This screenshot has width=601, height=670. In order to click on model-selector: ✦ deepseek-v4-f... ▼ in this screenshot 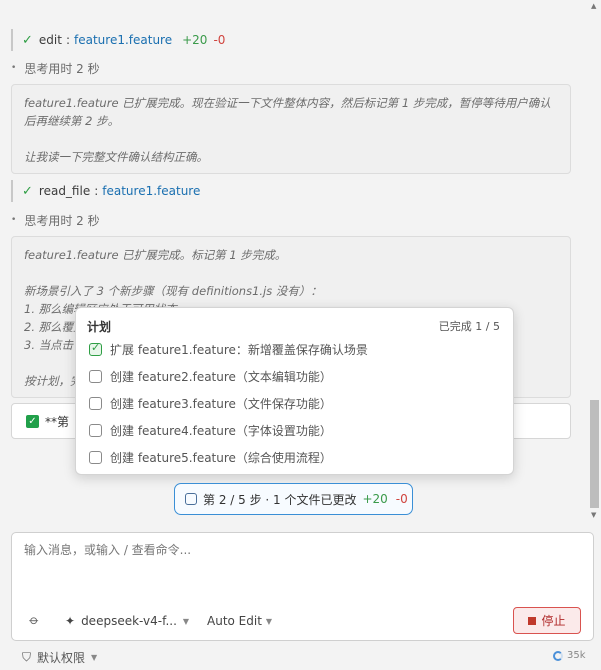, I will do `click(127, 621)`.